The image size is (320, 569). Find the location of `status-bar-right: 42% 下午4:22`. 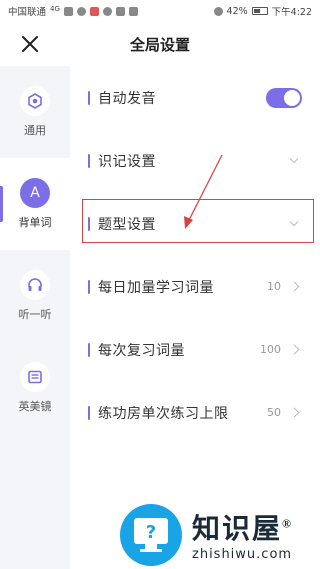

status-bar-right: 42% 下午4:22 is located at coordinates (262, 11).